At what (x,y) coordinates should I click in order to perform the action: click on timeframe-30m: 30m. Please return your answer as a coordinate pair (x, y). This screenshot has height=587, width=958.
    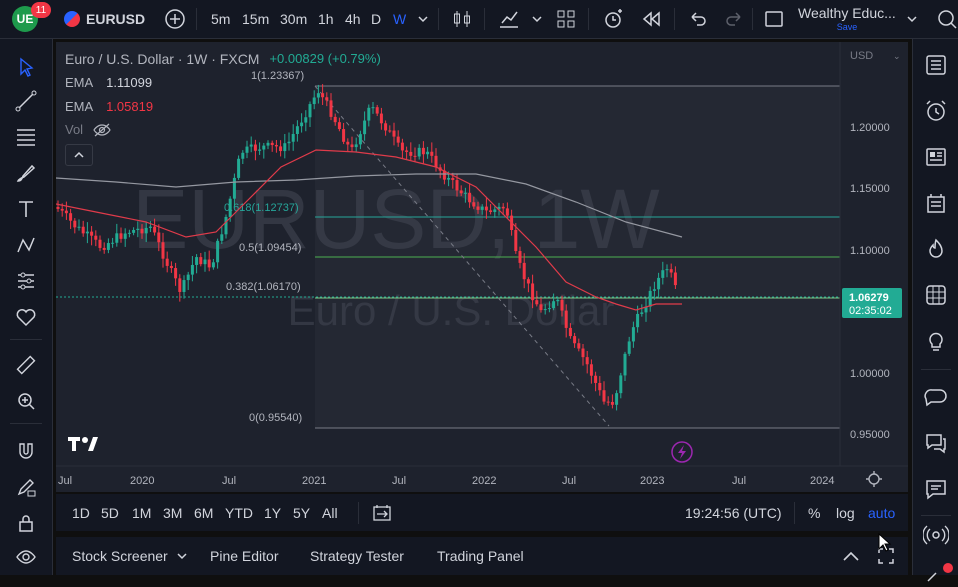
    Looking at the image, I should click on (293, 19).